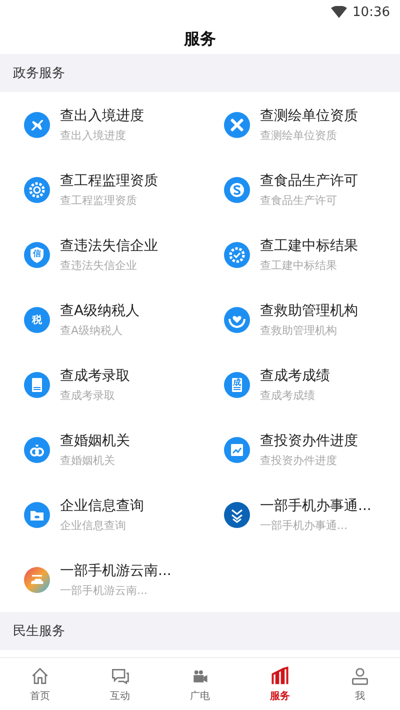  Describe the element at coordinates (200, 684) in the screenshot. I see `tab-item: 广电` at that location.